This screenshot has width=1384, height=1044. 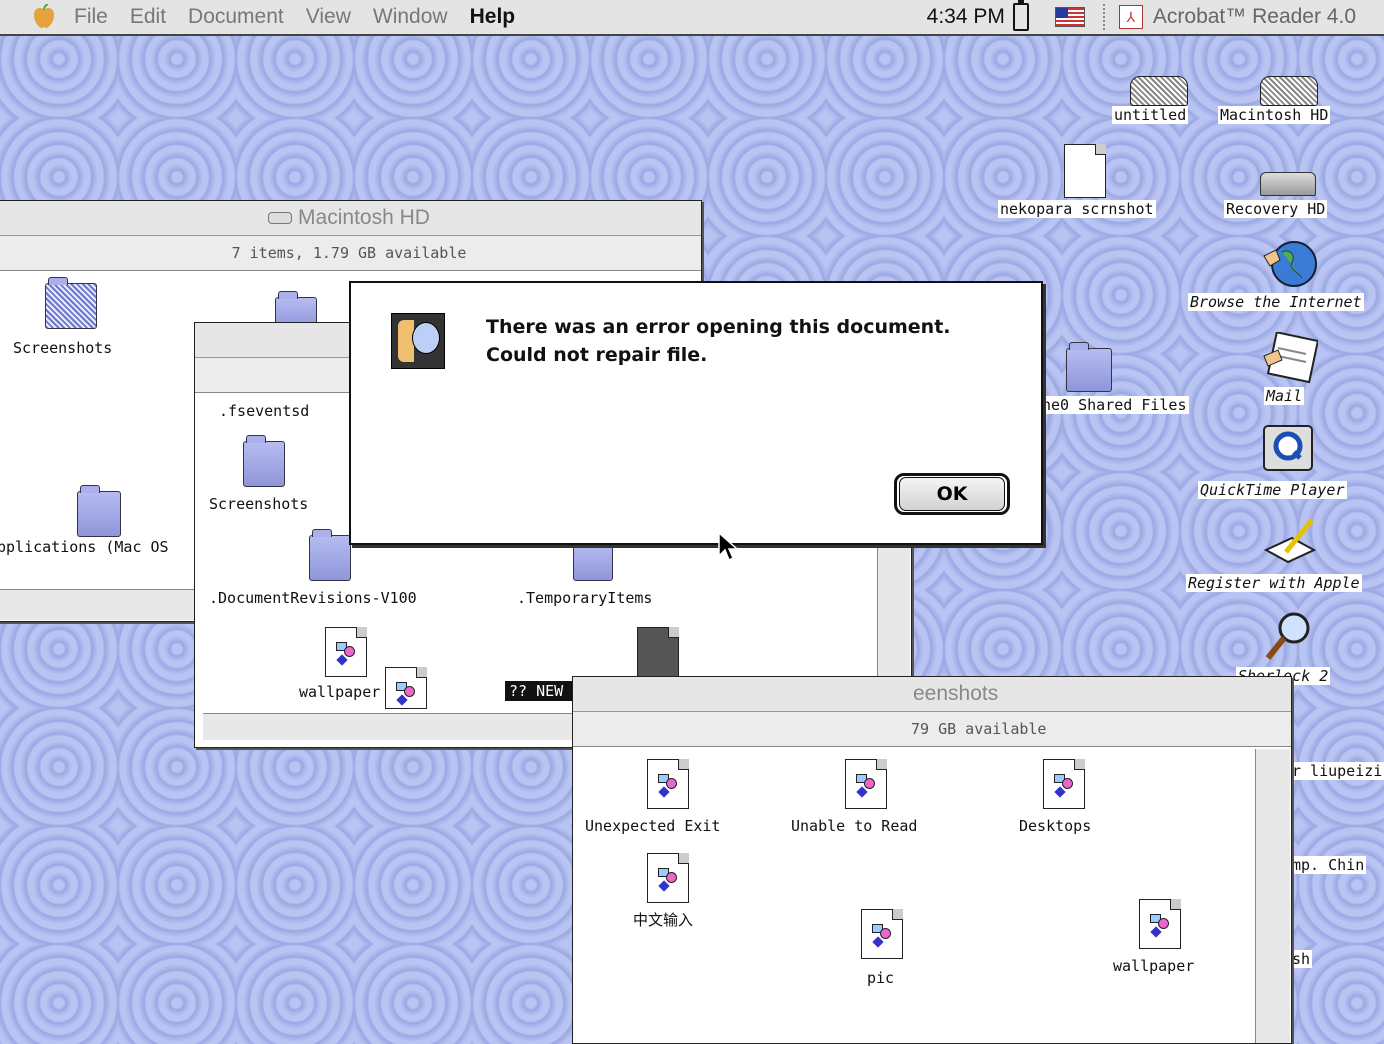 What do you see at coordinates (584, 598) in the screenshot?
I see `item-temporary-items: .TemporaryItems` at bounding box center [584, 598].